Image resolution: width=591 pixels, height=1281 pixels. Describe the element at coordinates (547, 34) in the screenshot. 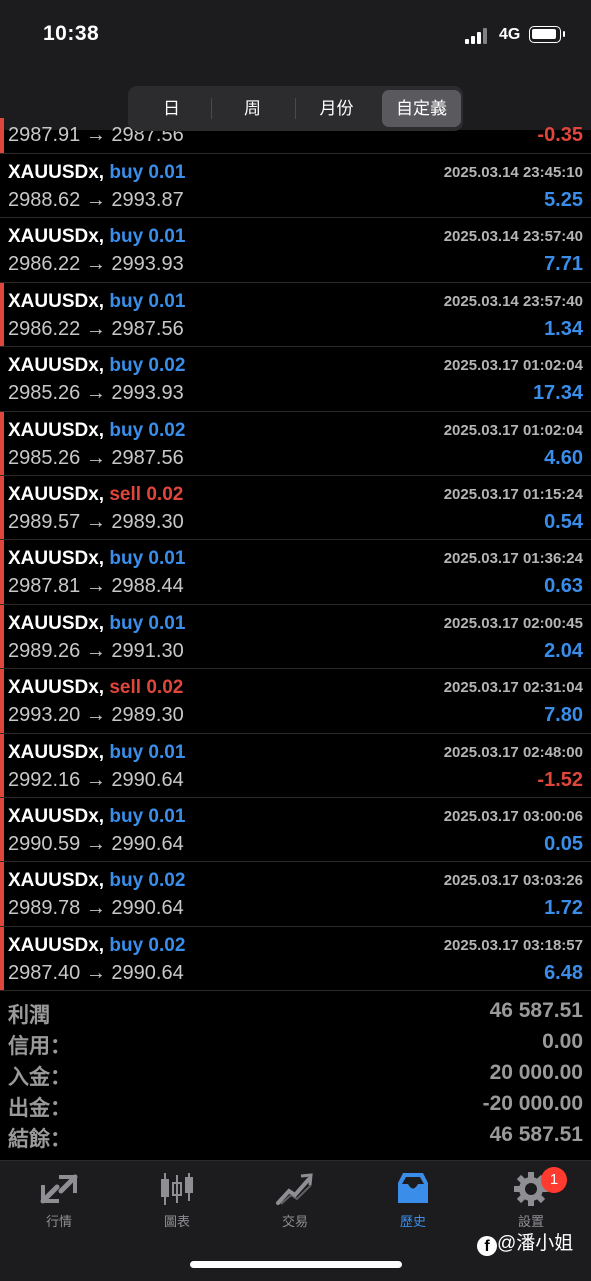

I see `battery-icon` at that location.